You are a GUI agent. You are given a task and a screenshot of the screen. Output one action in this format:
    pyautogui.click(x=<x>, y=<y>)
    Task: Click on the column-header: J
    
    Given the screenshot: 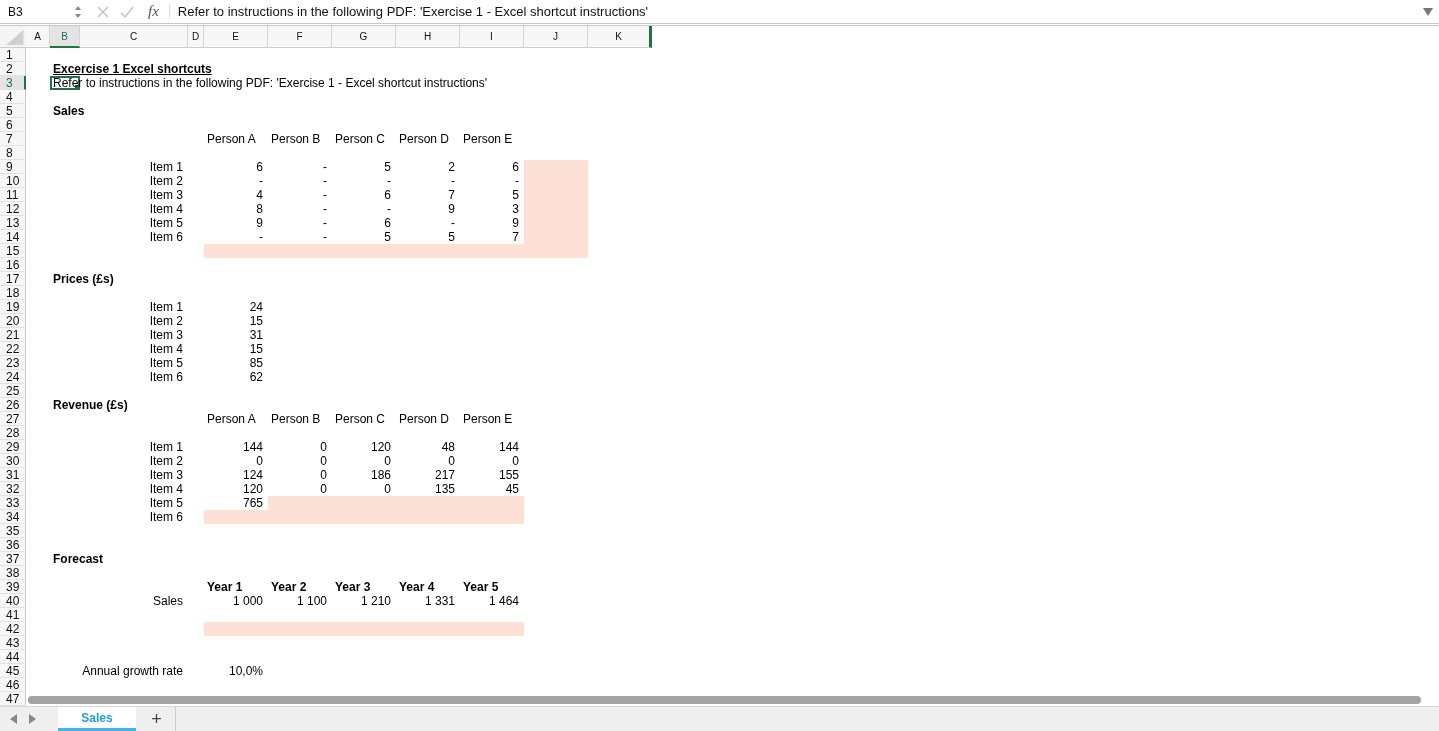 What is the action you would take?
    pyautogui.click(x=556, y=37)
    